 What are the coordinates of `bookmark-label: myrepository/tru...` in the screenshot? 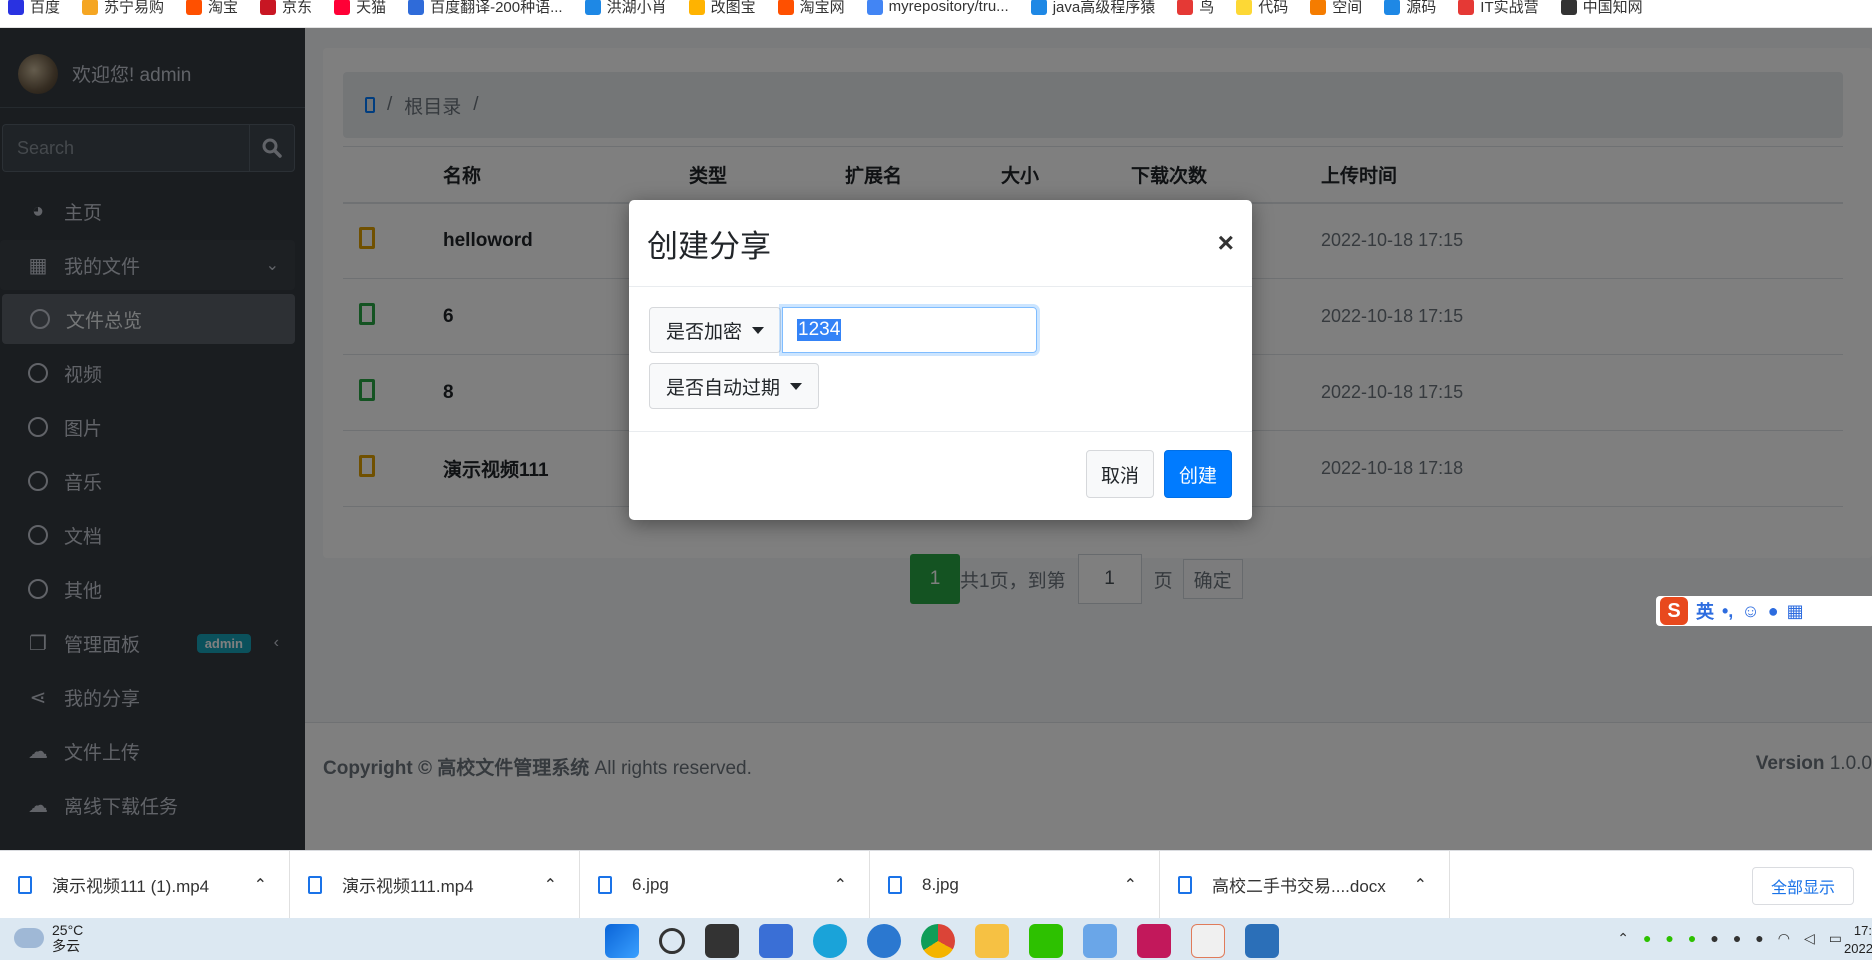 It's located at (948, 7).